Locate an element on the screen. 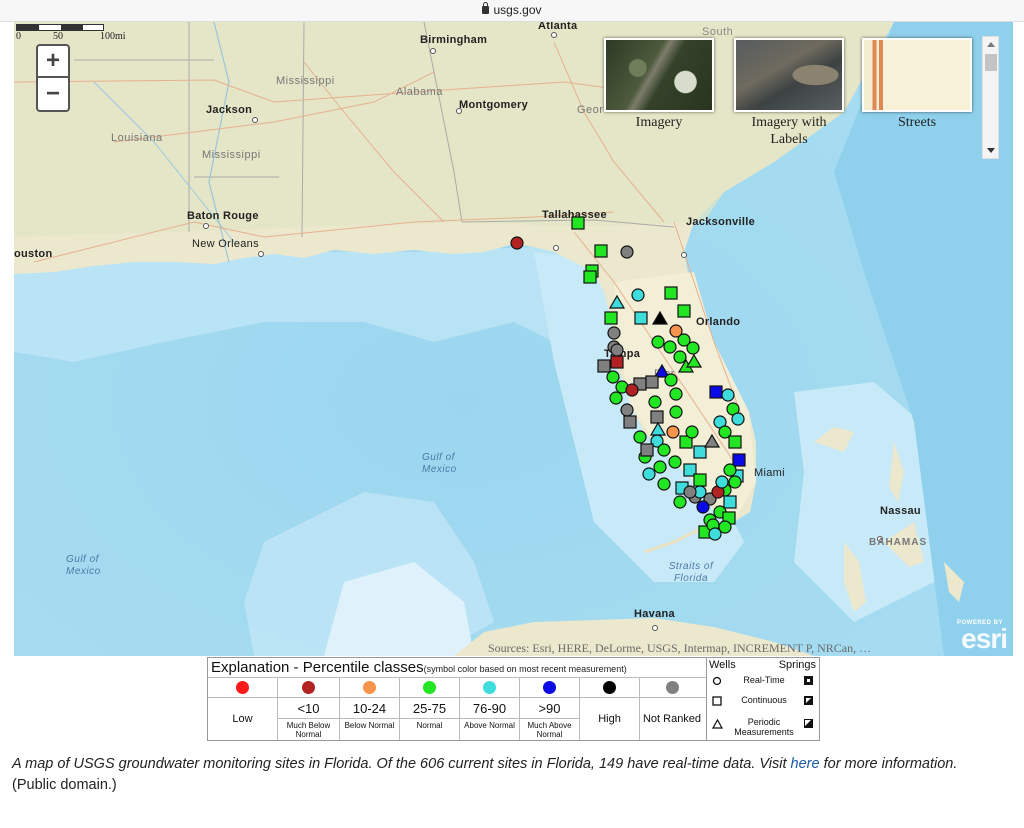  legend-desc: Much Below Normal is located at coordinates (308, 730).